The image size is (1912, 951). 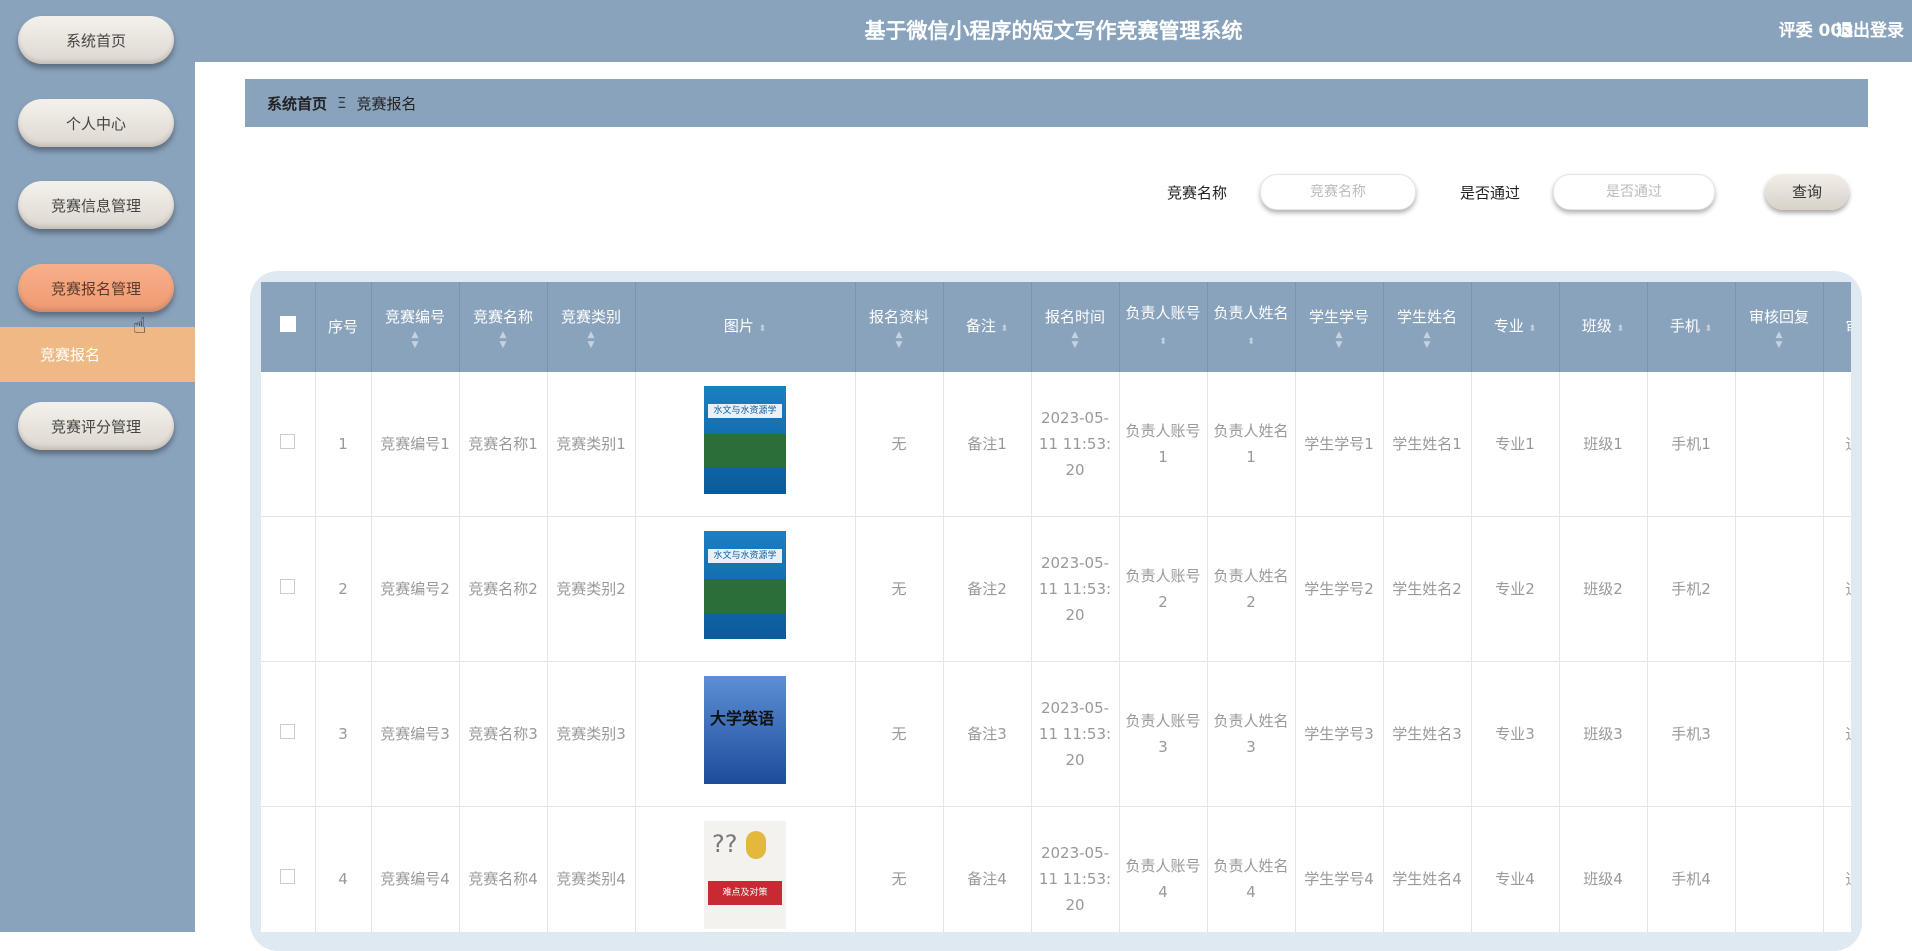 I want to click on cell-code: 竞赛编号1, so click(x=415, y=444).